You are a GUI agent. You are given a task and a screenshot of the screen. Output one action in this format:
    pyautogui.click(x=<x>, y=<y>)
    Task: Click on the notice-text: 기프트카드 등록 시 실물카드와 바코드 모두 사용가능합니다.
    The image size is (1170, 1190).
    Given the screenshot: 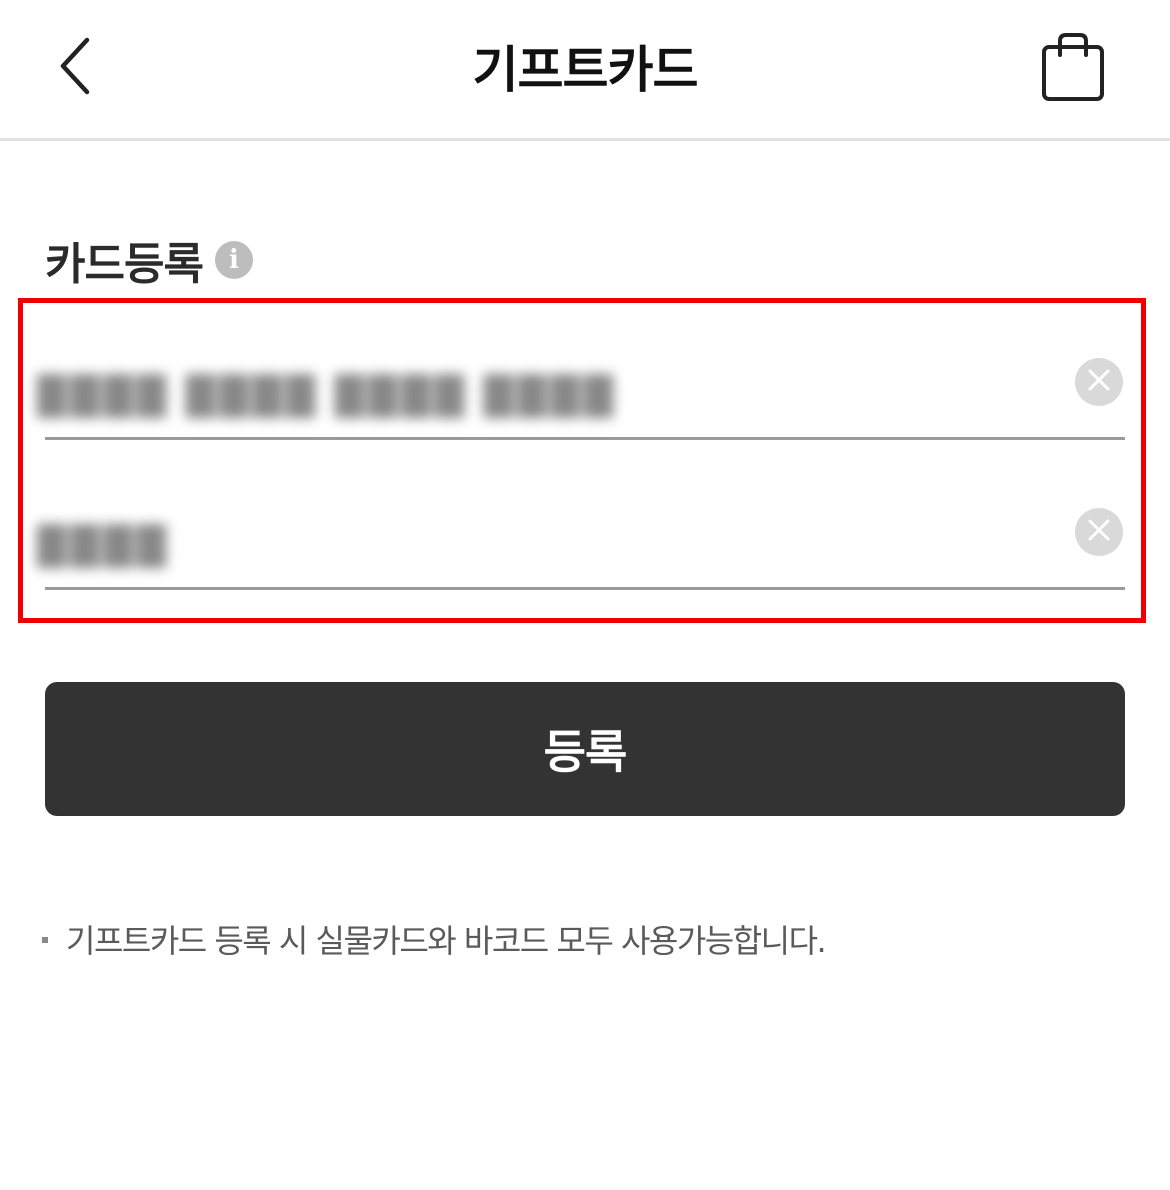 What is the action you would take?
    pyautogui.click(x=446, y=941)
    